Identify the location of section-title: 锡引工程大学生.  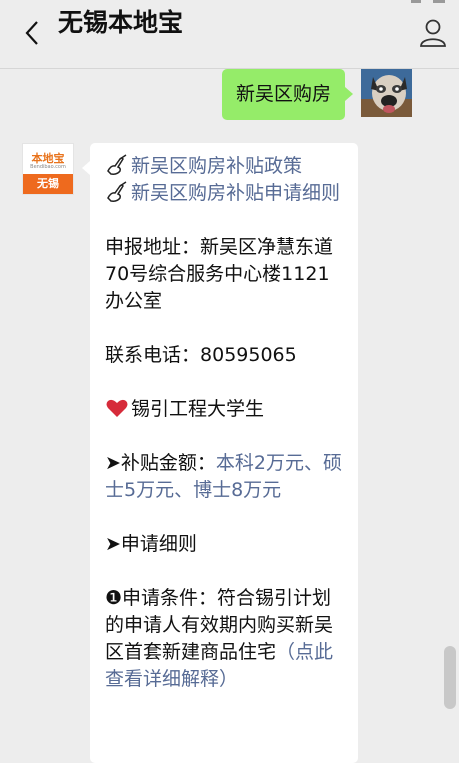
(198, 409).